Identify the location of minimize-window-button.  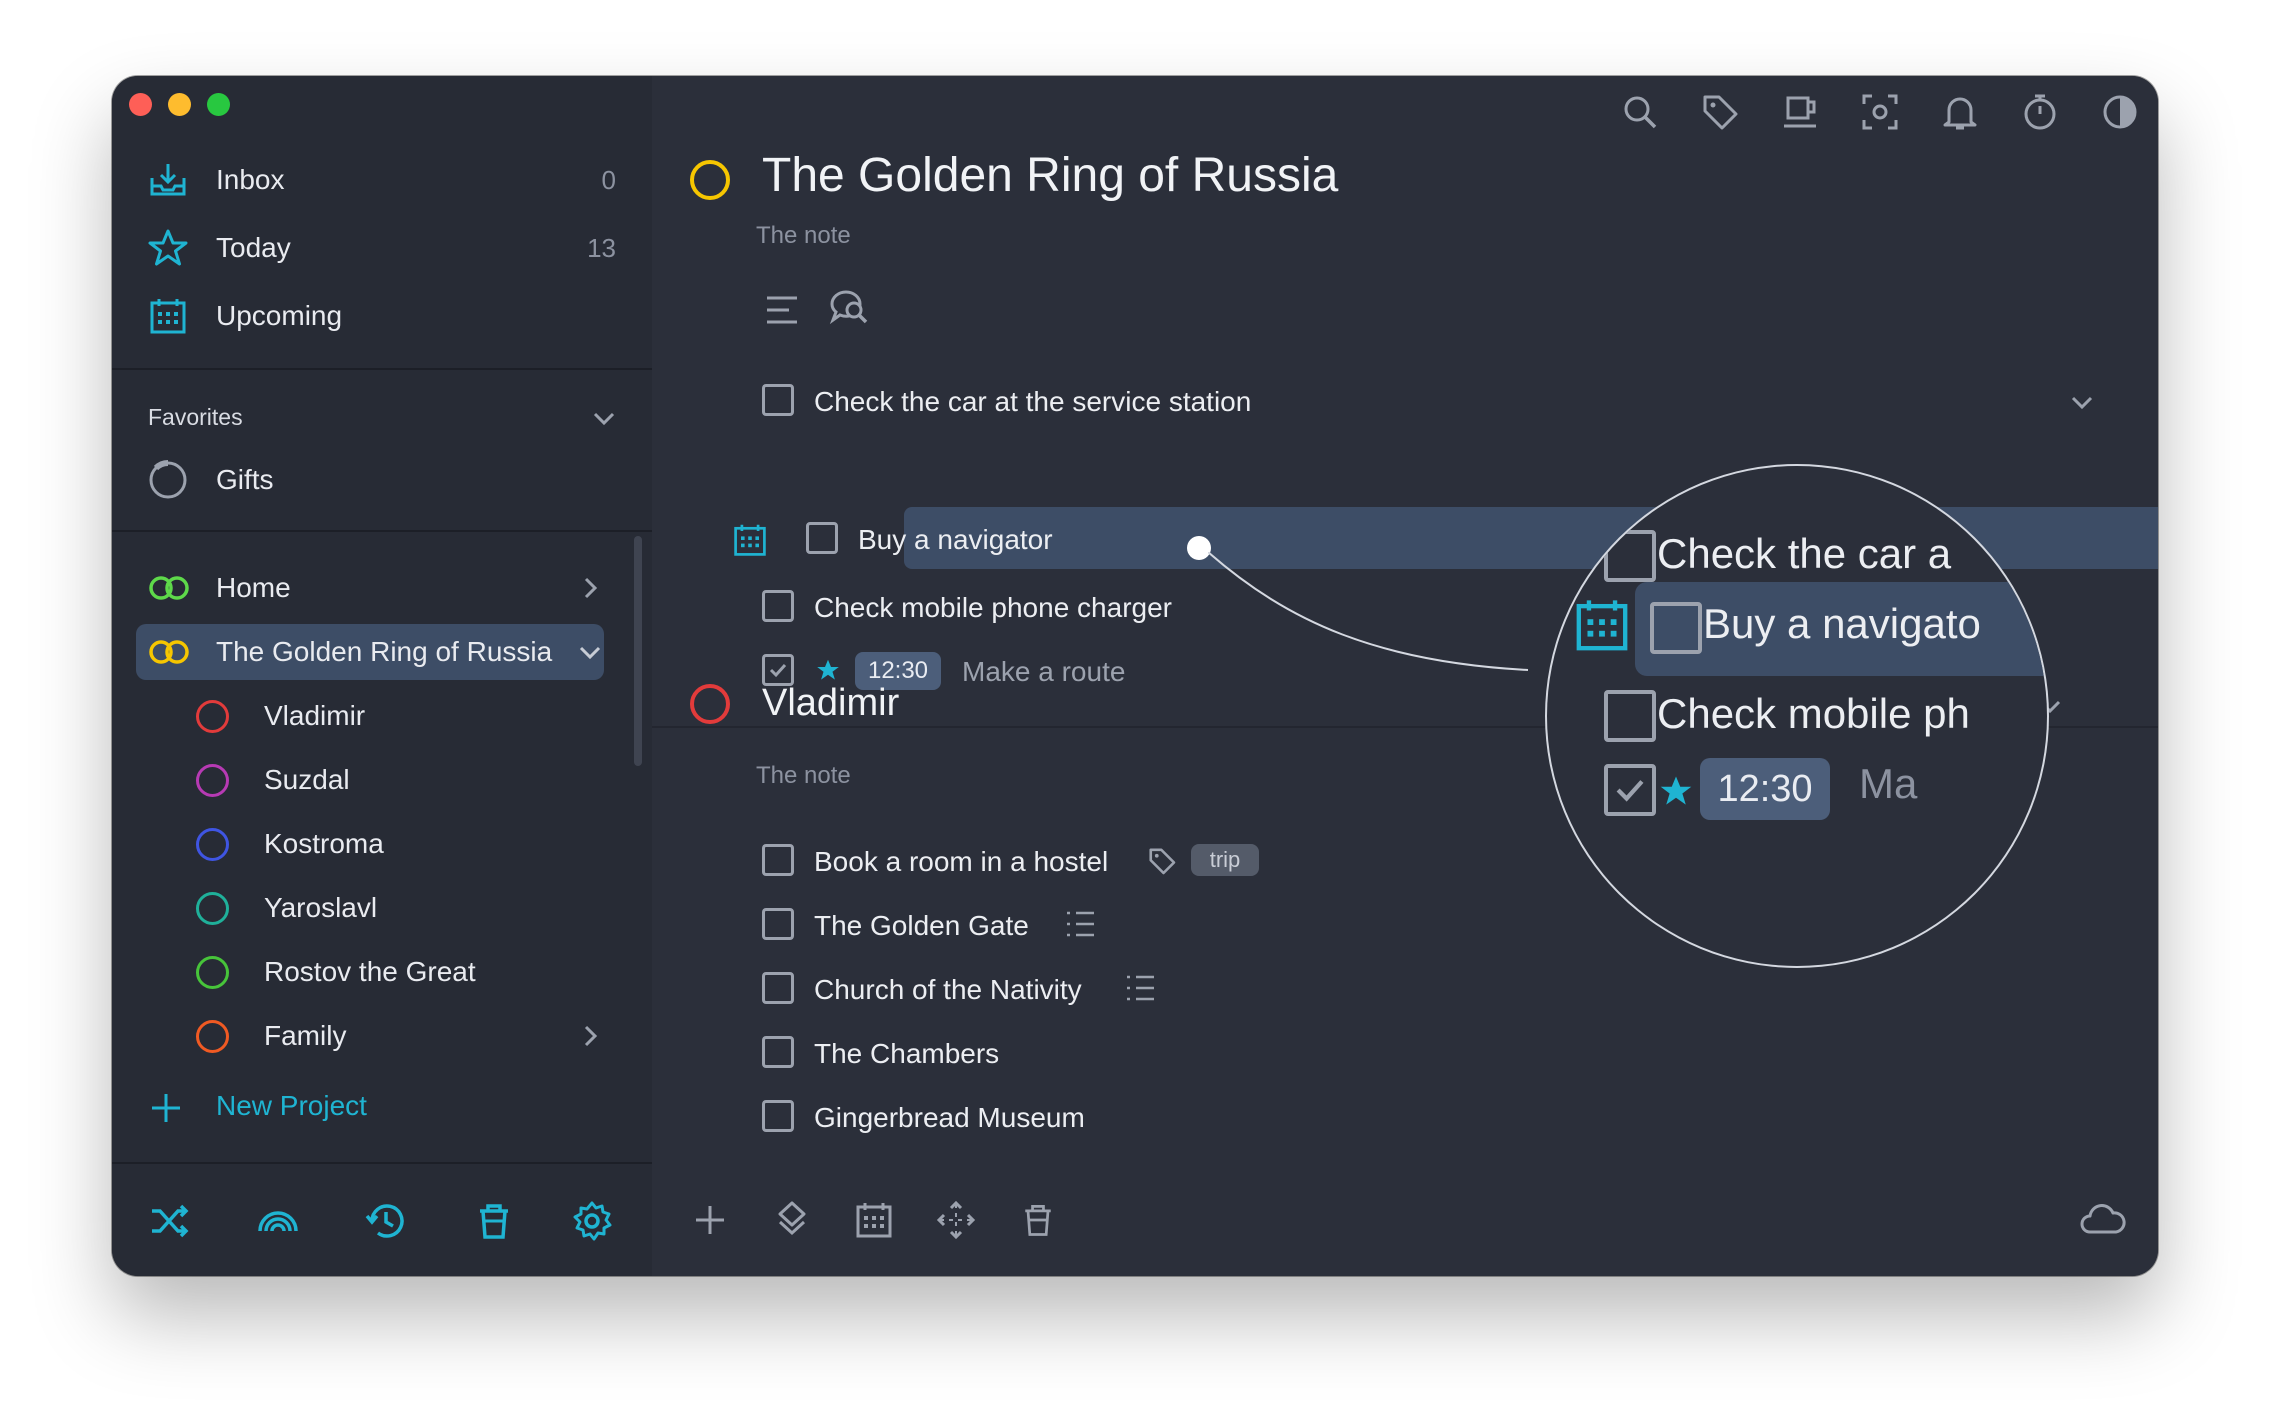
(179, 104).